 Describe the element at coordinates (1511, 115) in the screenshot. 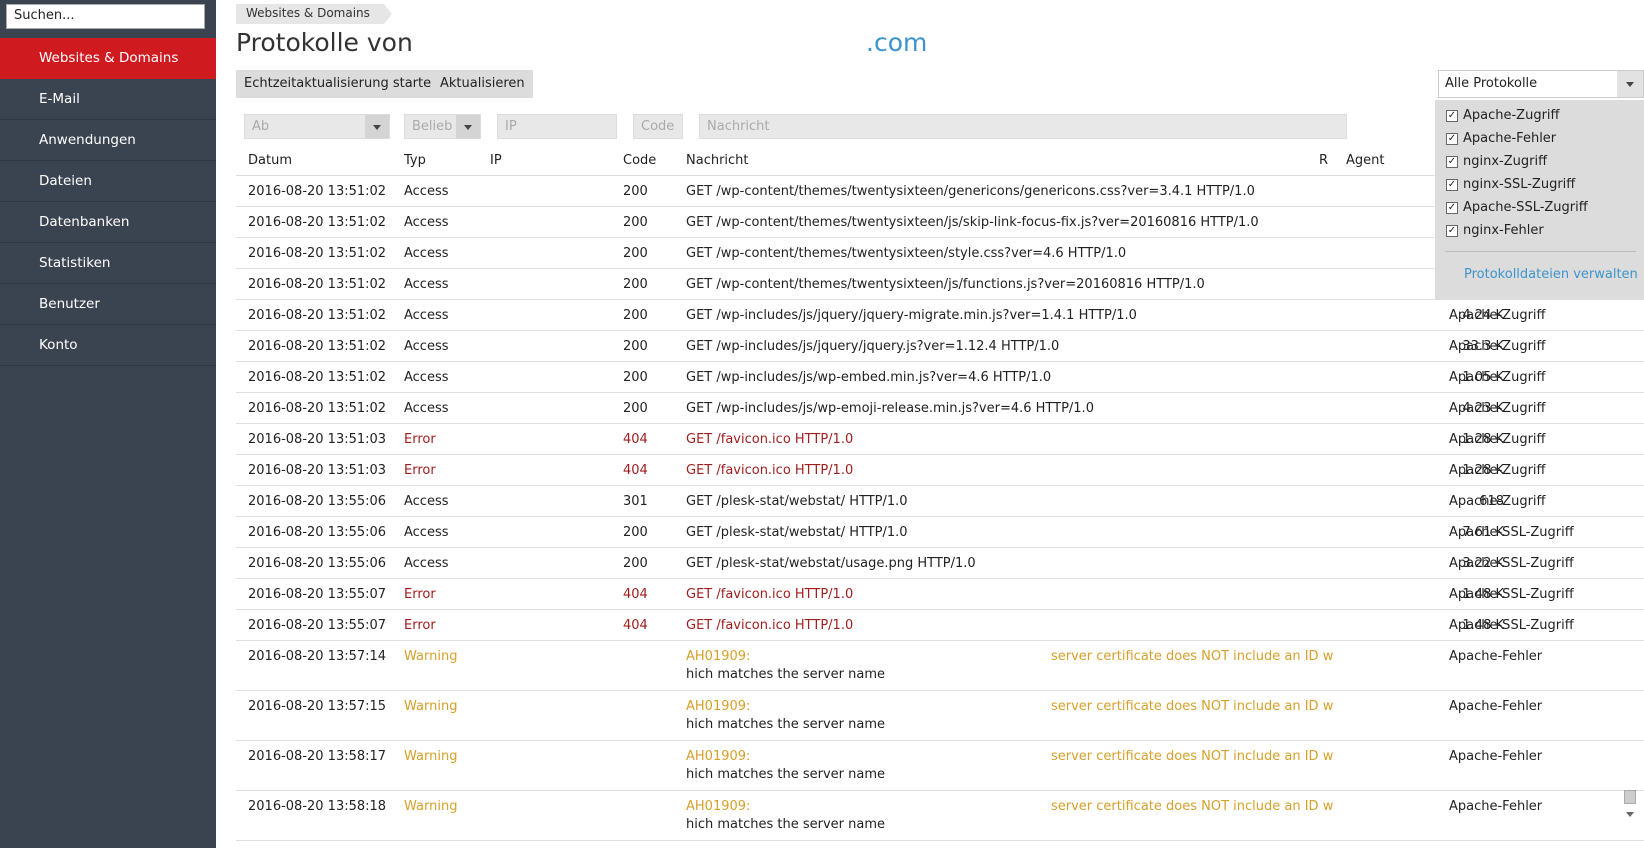

I see `log-option-label: Apache-Zugriff` at that location.